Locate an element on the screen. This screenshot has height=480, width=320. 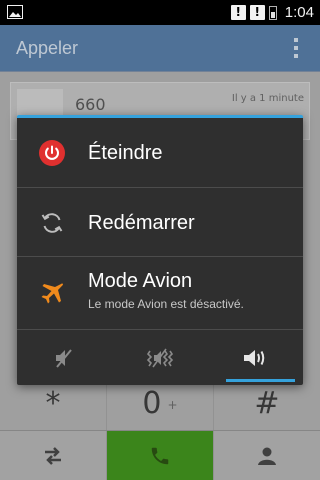
airplane-mode-status: Le mode Avion est désactivé. is located at coordinates (166, 304).